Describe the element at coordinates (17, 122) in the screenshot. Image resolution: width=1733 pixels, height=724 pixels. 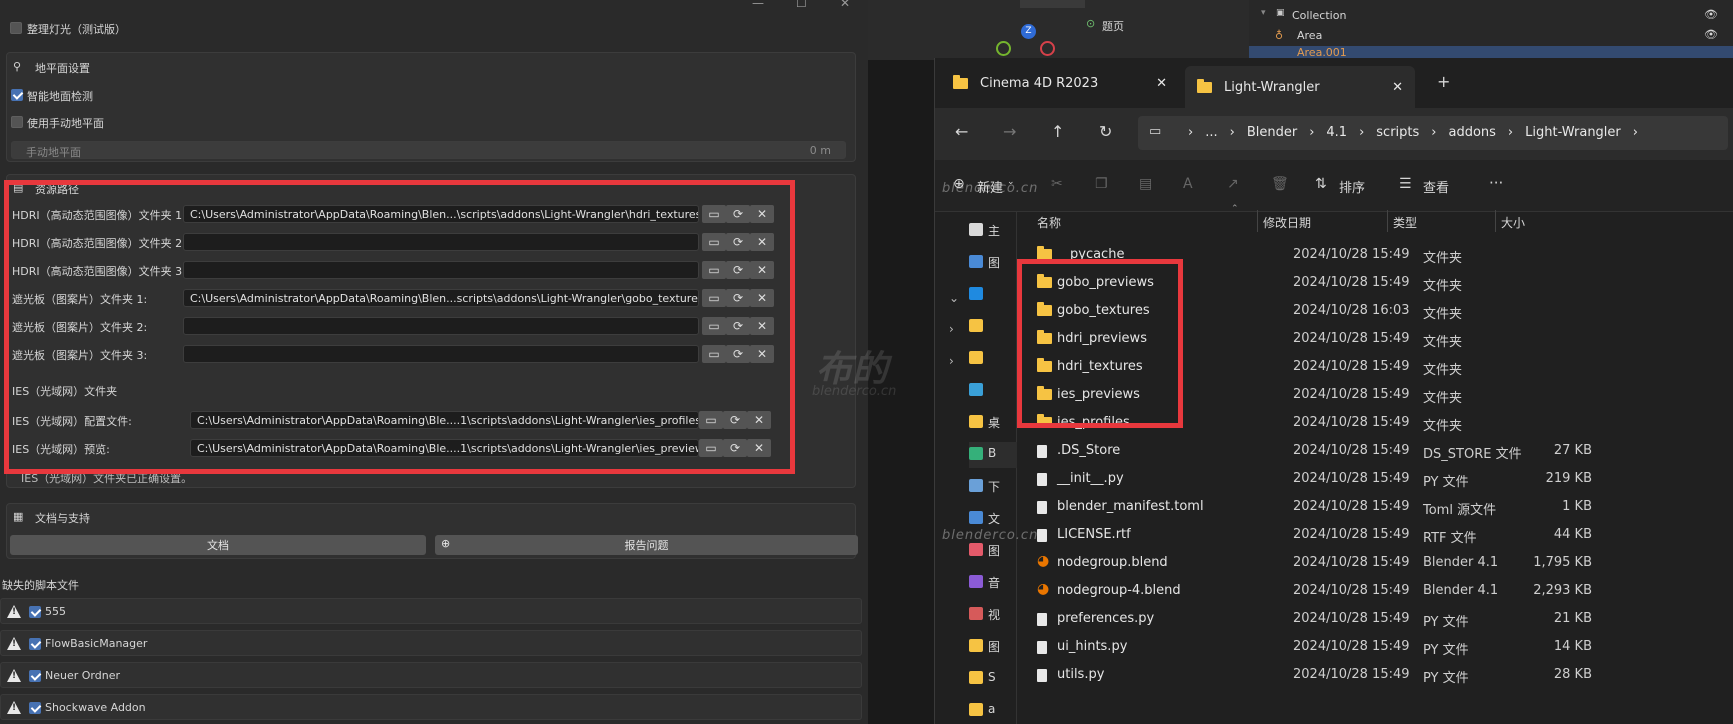
I see `manual-ground-checkbox` at that location.